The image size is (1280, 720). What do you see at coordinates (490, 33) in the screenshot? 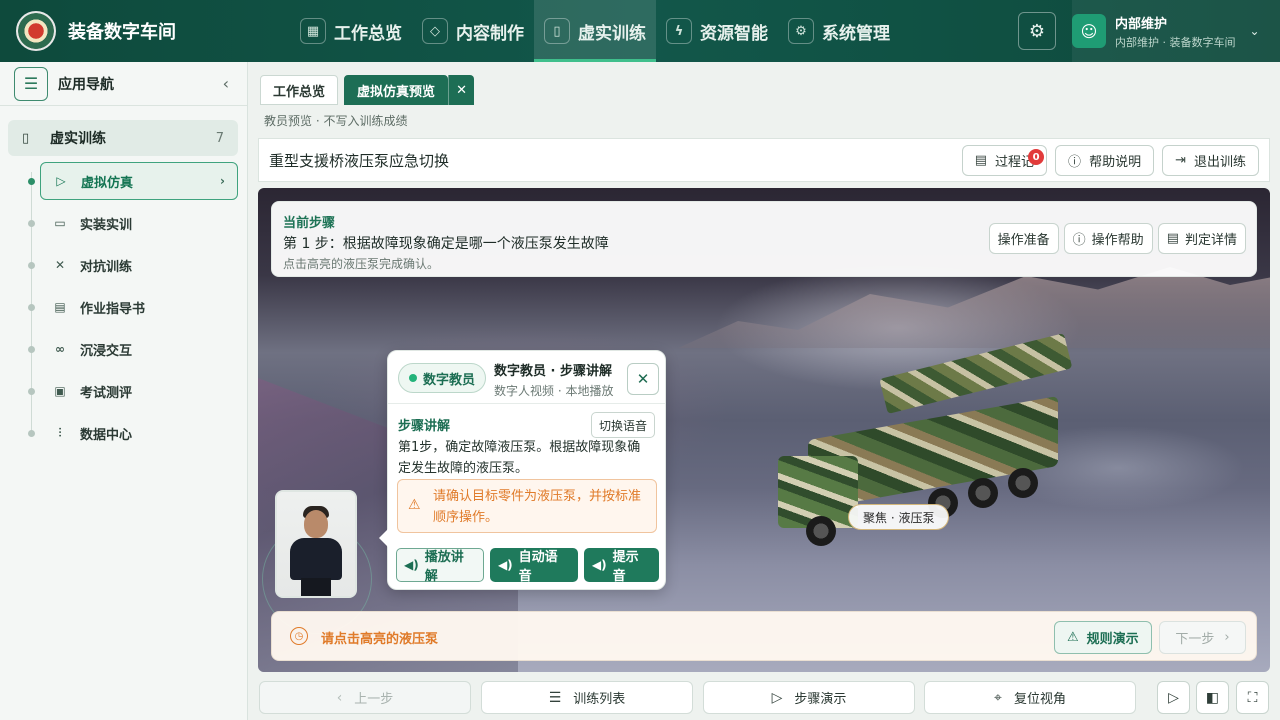
I see `nav-label: 内容制作` at bounding box center [490, 33].